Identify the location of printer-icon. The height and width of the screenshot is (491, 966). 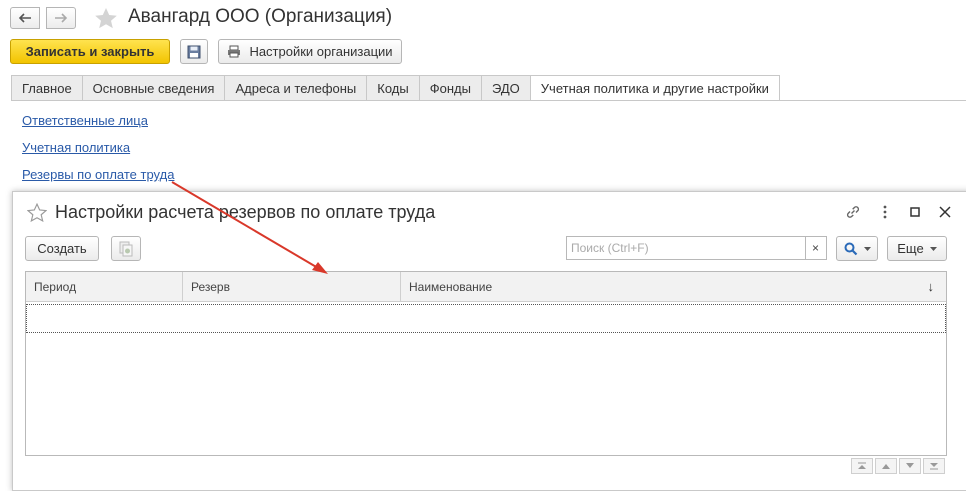
(234, 51).